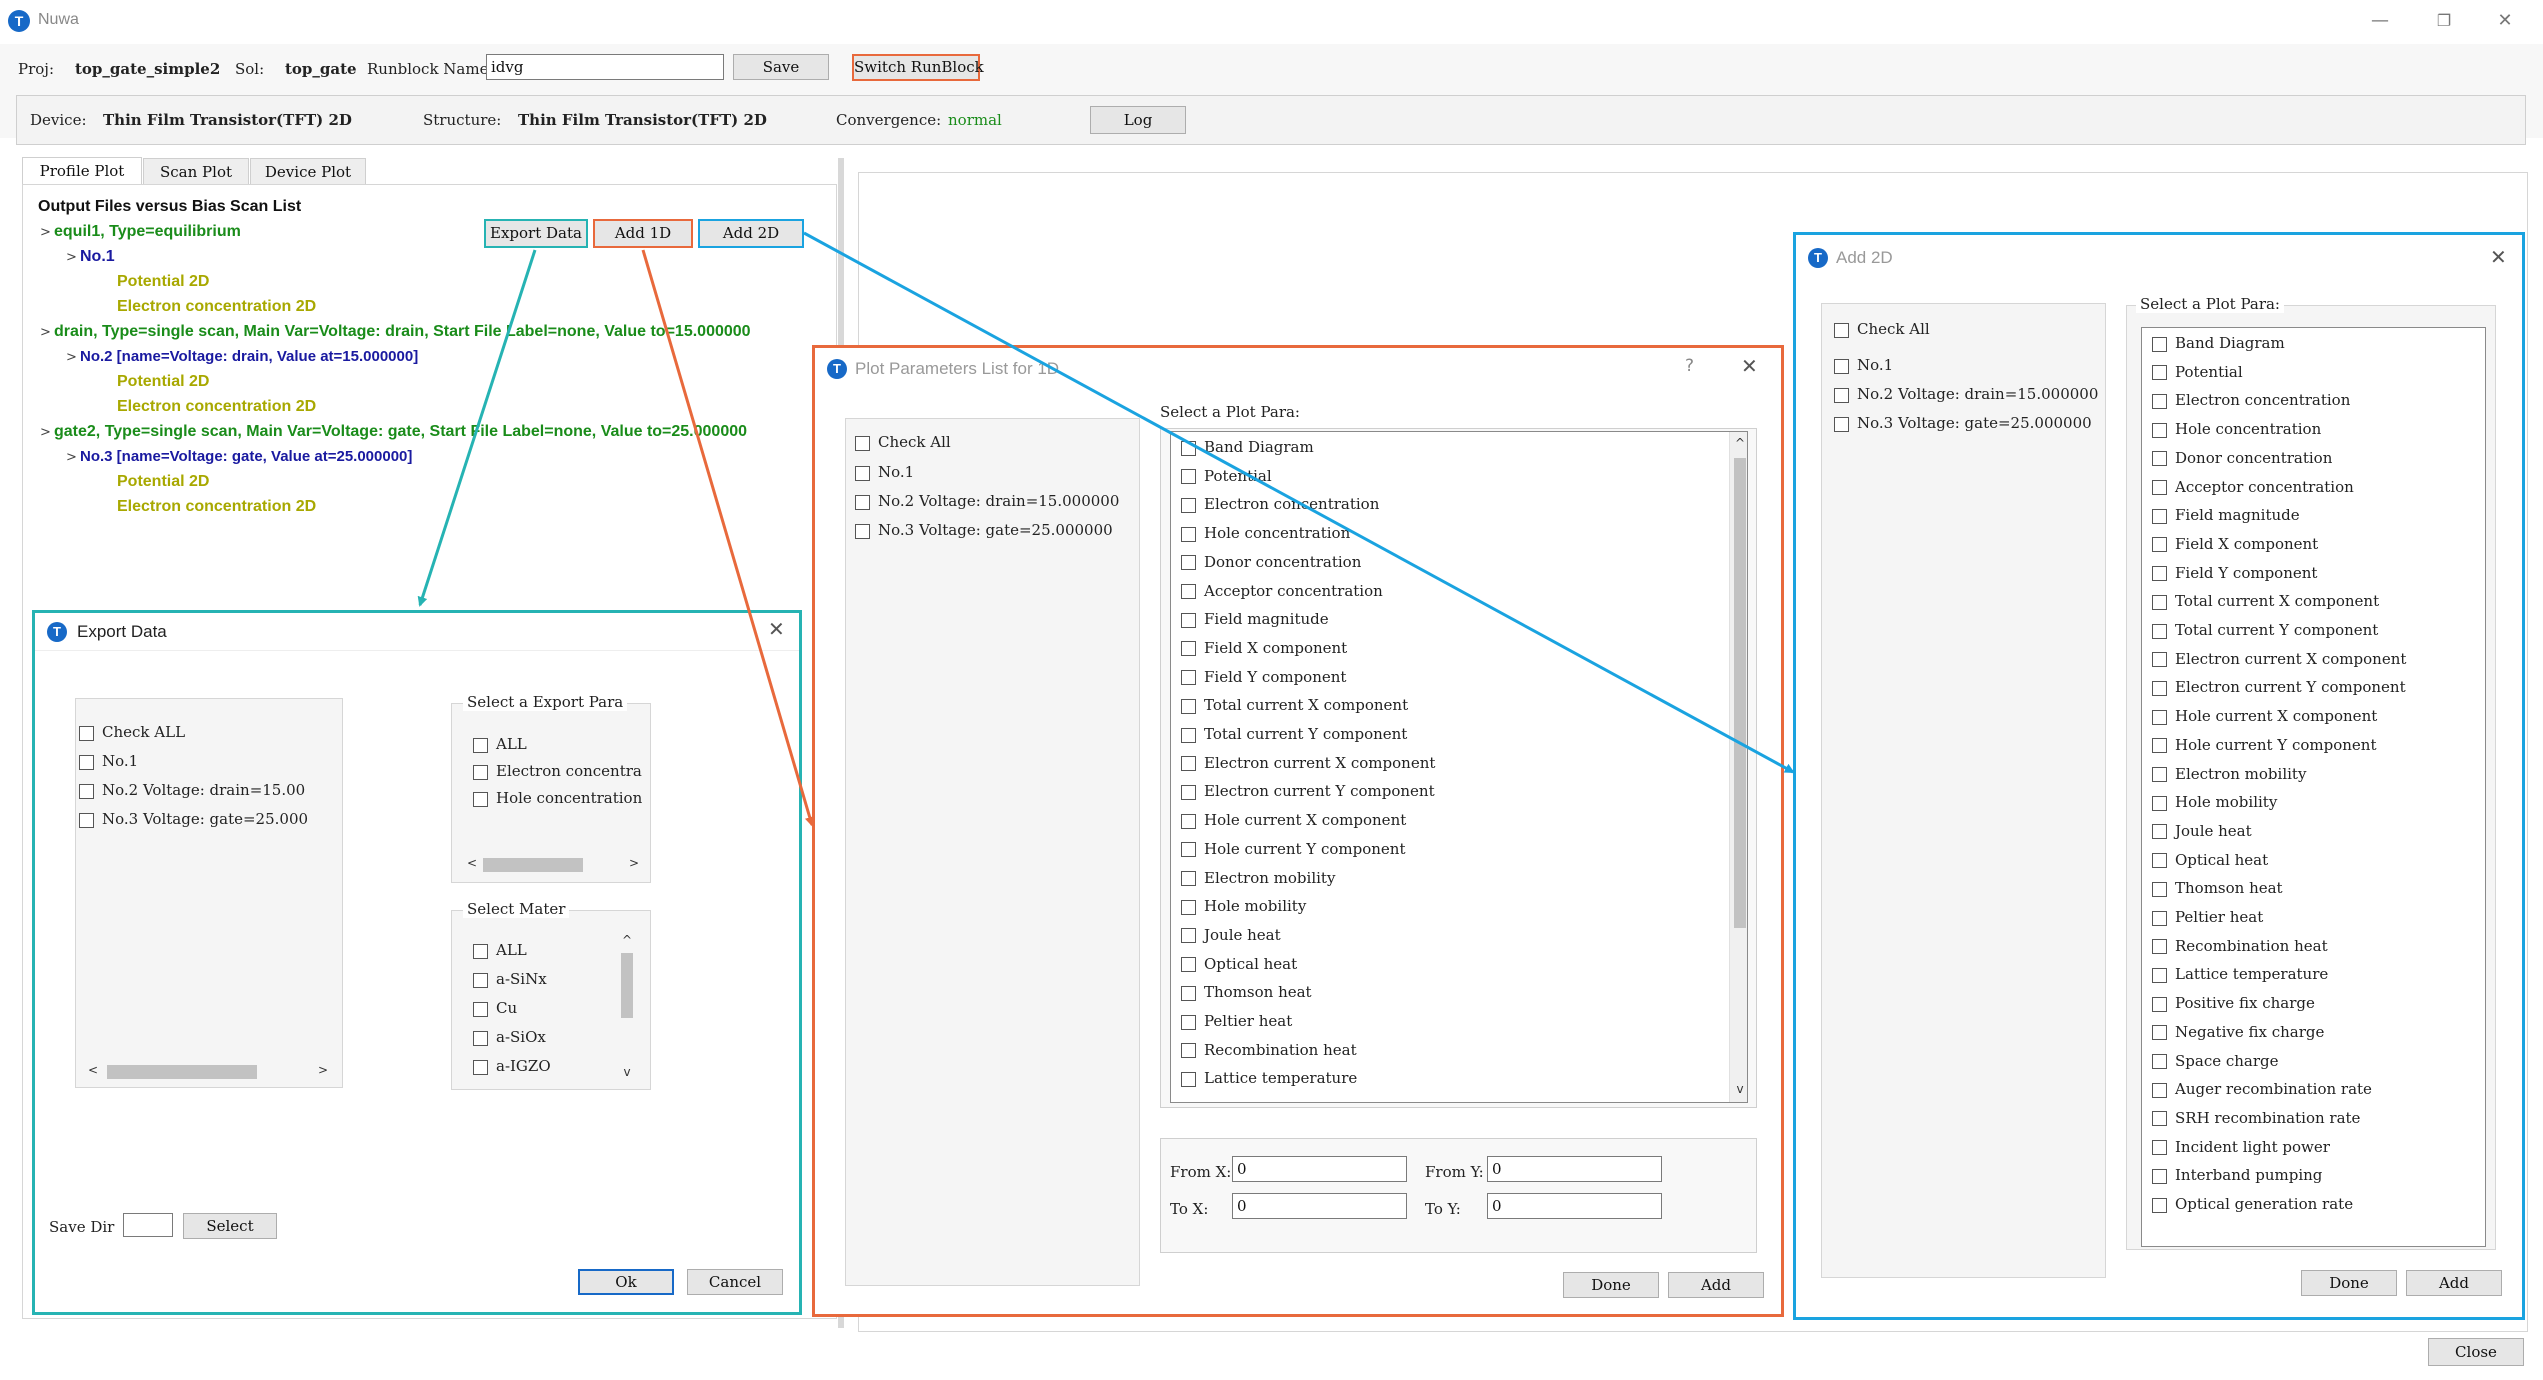  I want to click on checkbox-plot-para: Incident light power, so click(2241, 1147).